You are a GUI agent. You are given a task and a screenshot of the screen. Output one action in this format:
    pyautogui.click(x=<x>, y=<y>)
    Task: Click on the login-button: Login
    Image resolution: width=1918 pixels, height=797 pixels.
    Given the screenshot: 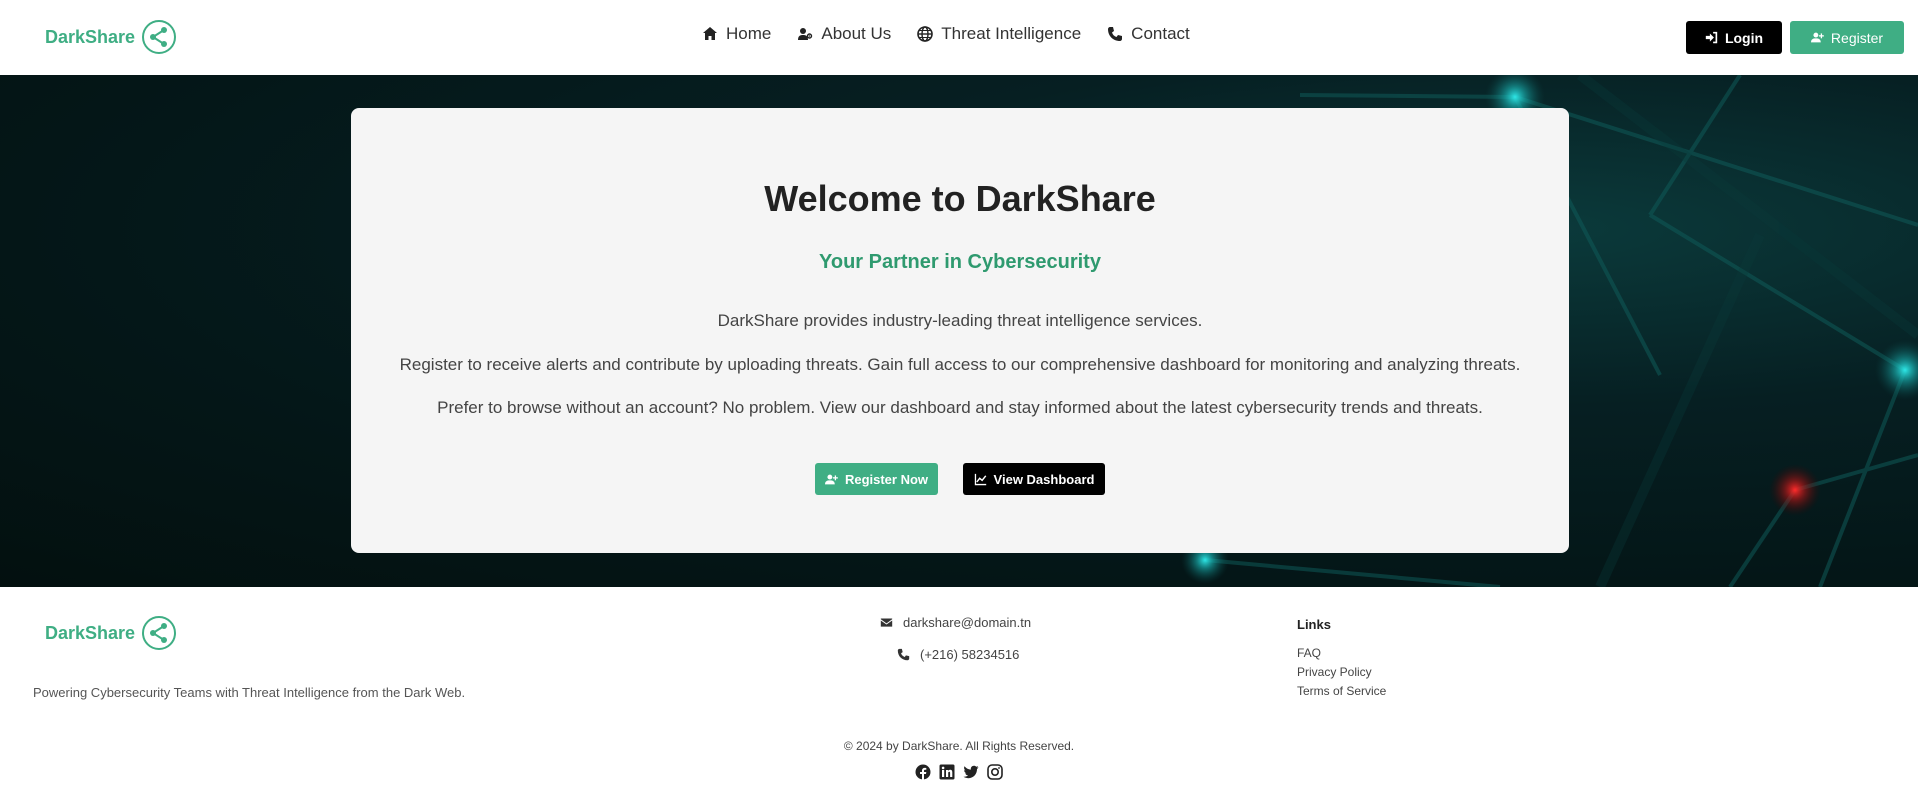 What is the action you would take?
    pyautogui.click(x=1734, y=37)
    